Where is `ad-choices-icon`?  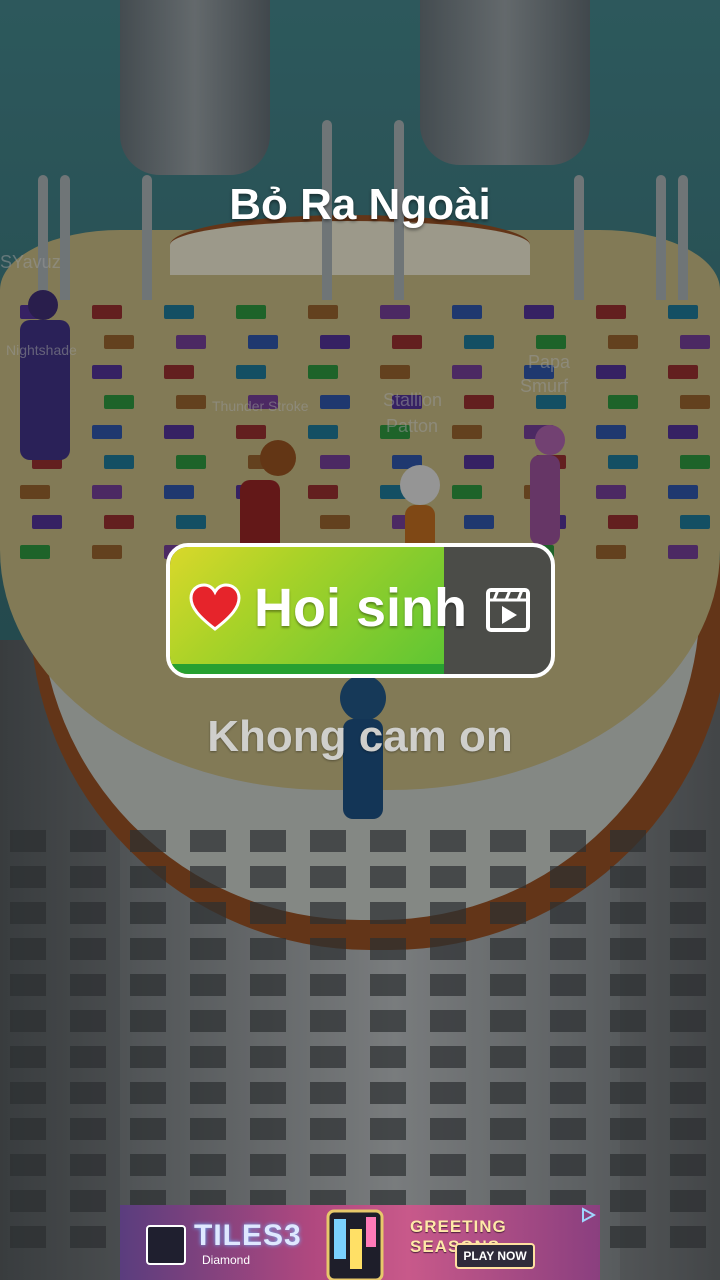 ad-choices-icon is located at coordinates (588, 1215).